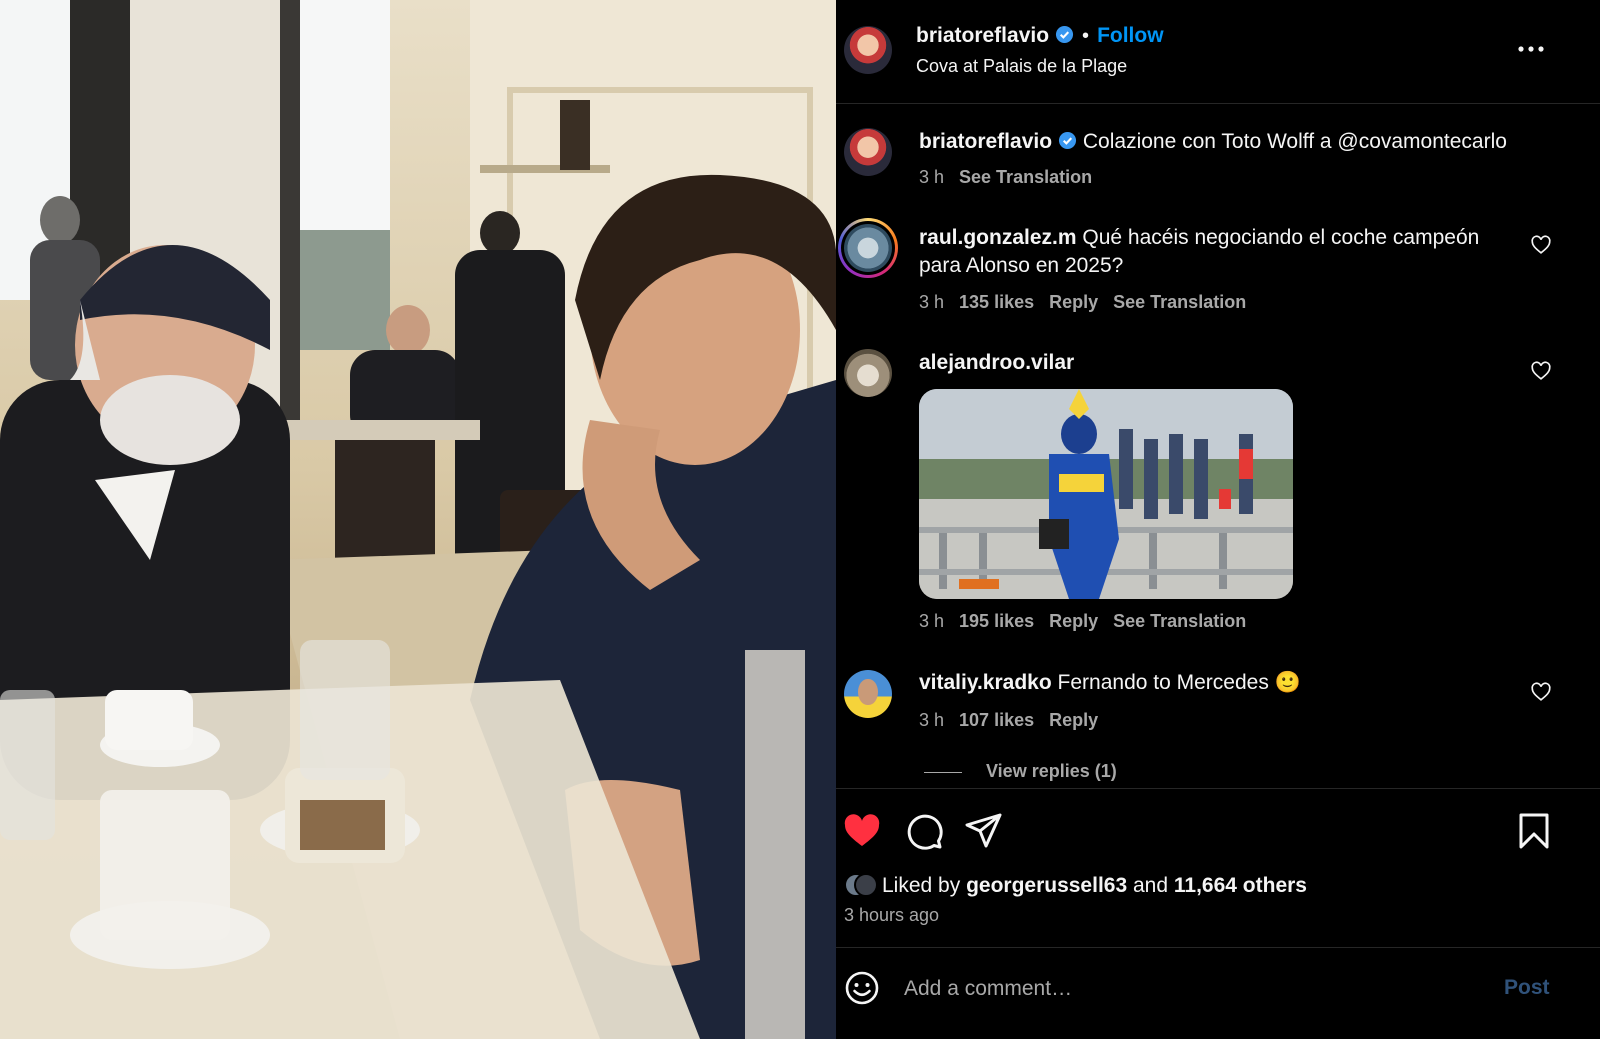 The height and width of the screenshot is (1039, 1600). I want to click on comment-username: alejandroo.vilar, so click(996, 362).